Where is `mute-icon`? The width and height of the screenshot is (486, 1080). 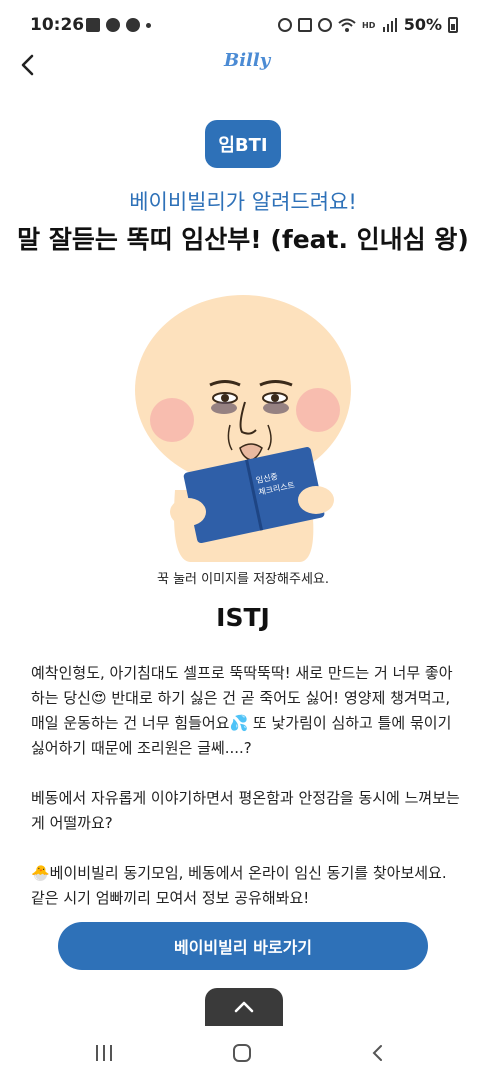 mute-icon is located at coordinates (304, 24).